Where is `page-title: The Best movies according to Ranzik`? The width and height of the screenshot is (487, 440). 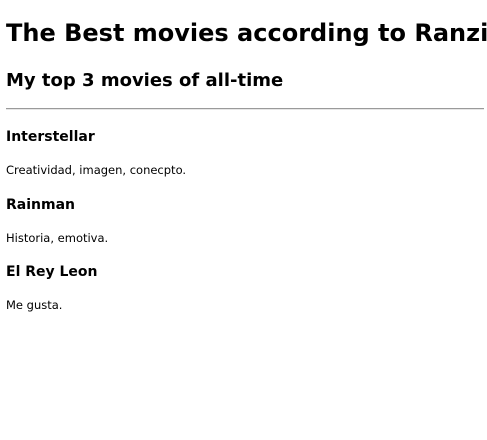
page-title: The Best movies according to Ranzik is located at coordinates (246, 33).